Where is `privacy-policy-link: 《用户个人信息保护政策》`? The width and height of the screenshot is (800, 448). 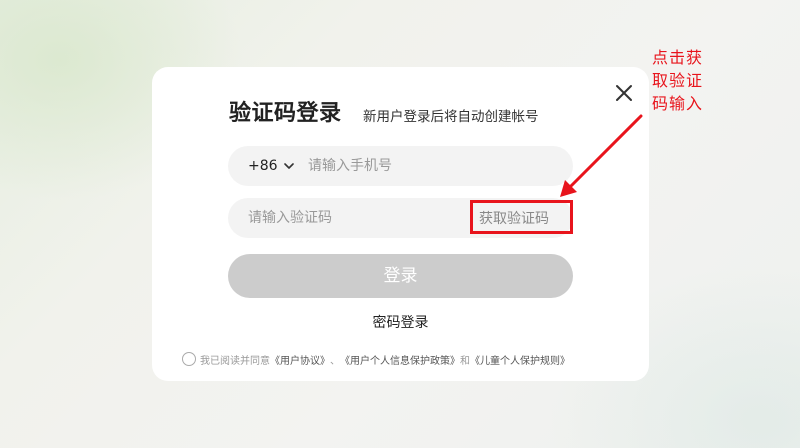 privacy-policy-link: 《用户个人信息保护政策》 is located at coordinates (400, 359).